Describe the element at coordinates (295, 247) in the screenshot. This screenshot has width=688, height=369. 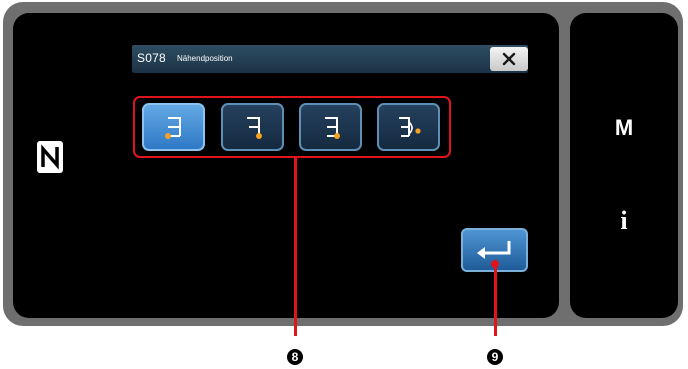
I see `callout-line-positions` at that location.